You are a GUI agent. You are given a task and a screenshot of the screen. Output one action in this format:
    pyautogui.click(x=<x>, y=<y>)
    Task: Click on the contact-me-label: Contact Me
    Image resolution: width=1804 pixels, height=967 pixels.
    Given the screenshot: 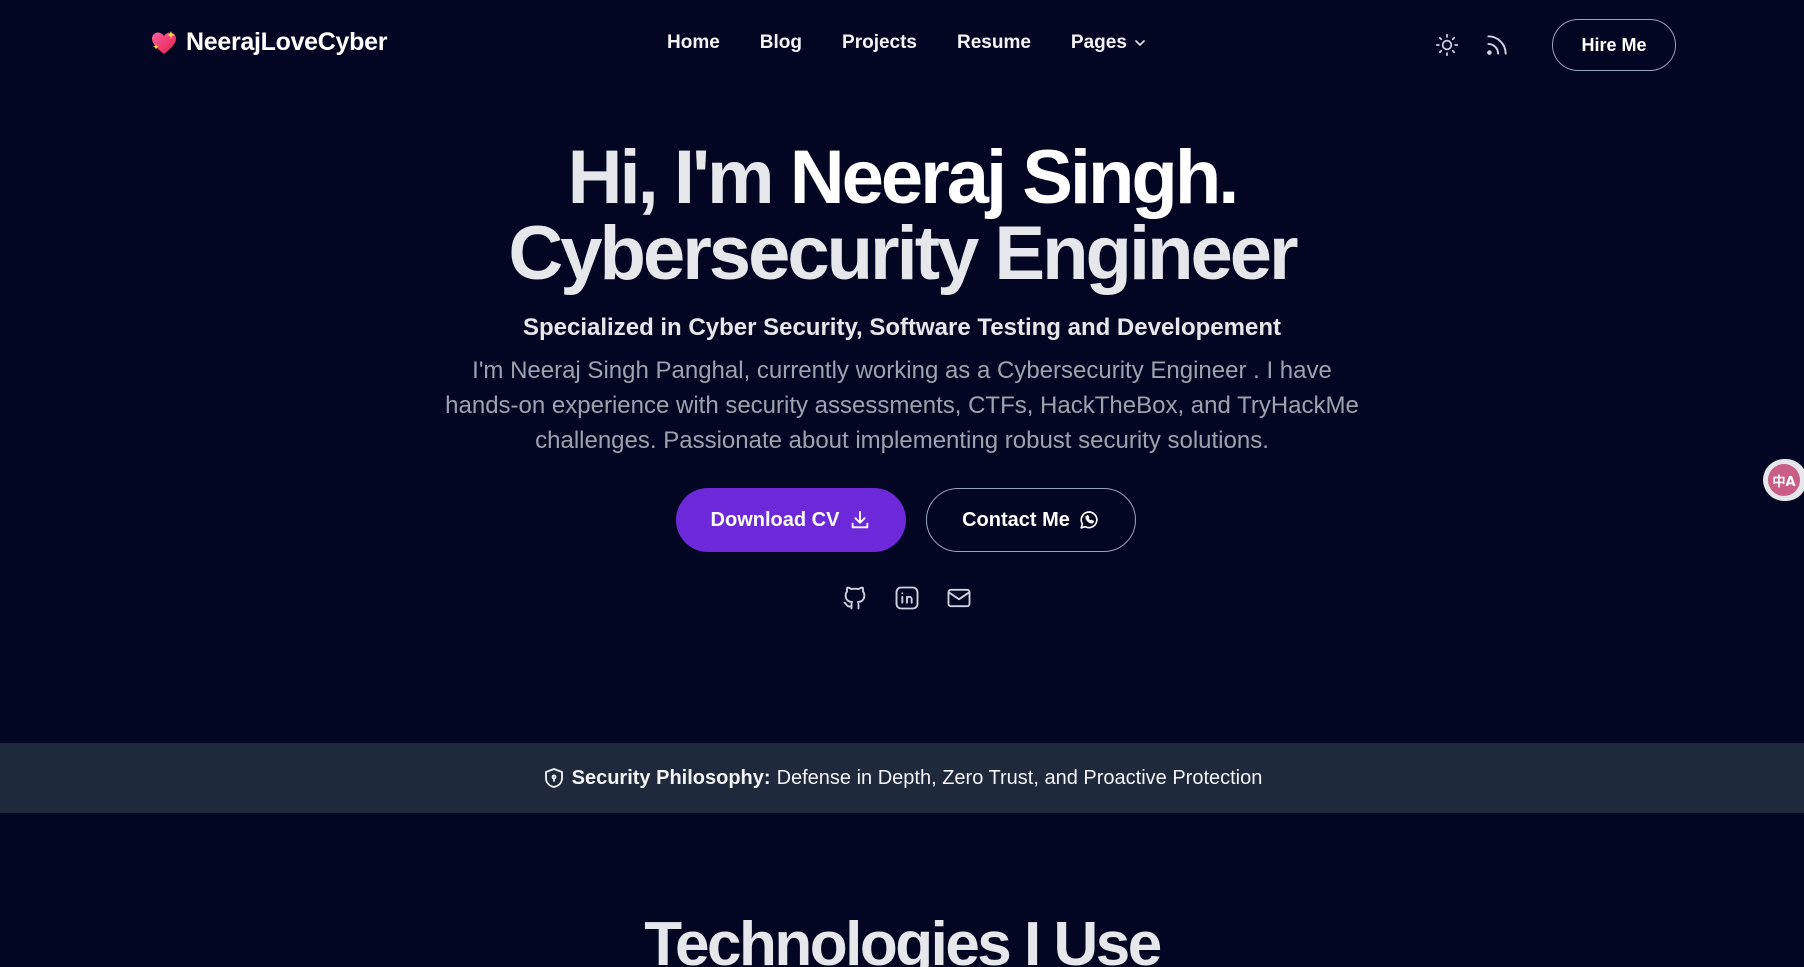 What is the action you would take?
    pyautogui.click(x=1016, y=519)
    